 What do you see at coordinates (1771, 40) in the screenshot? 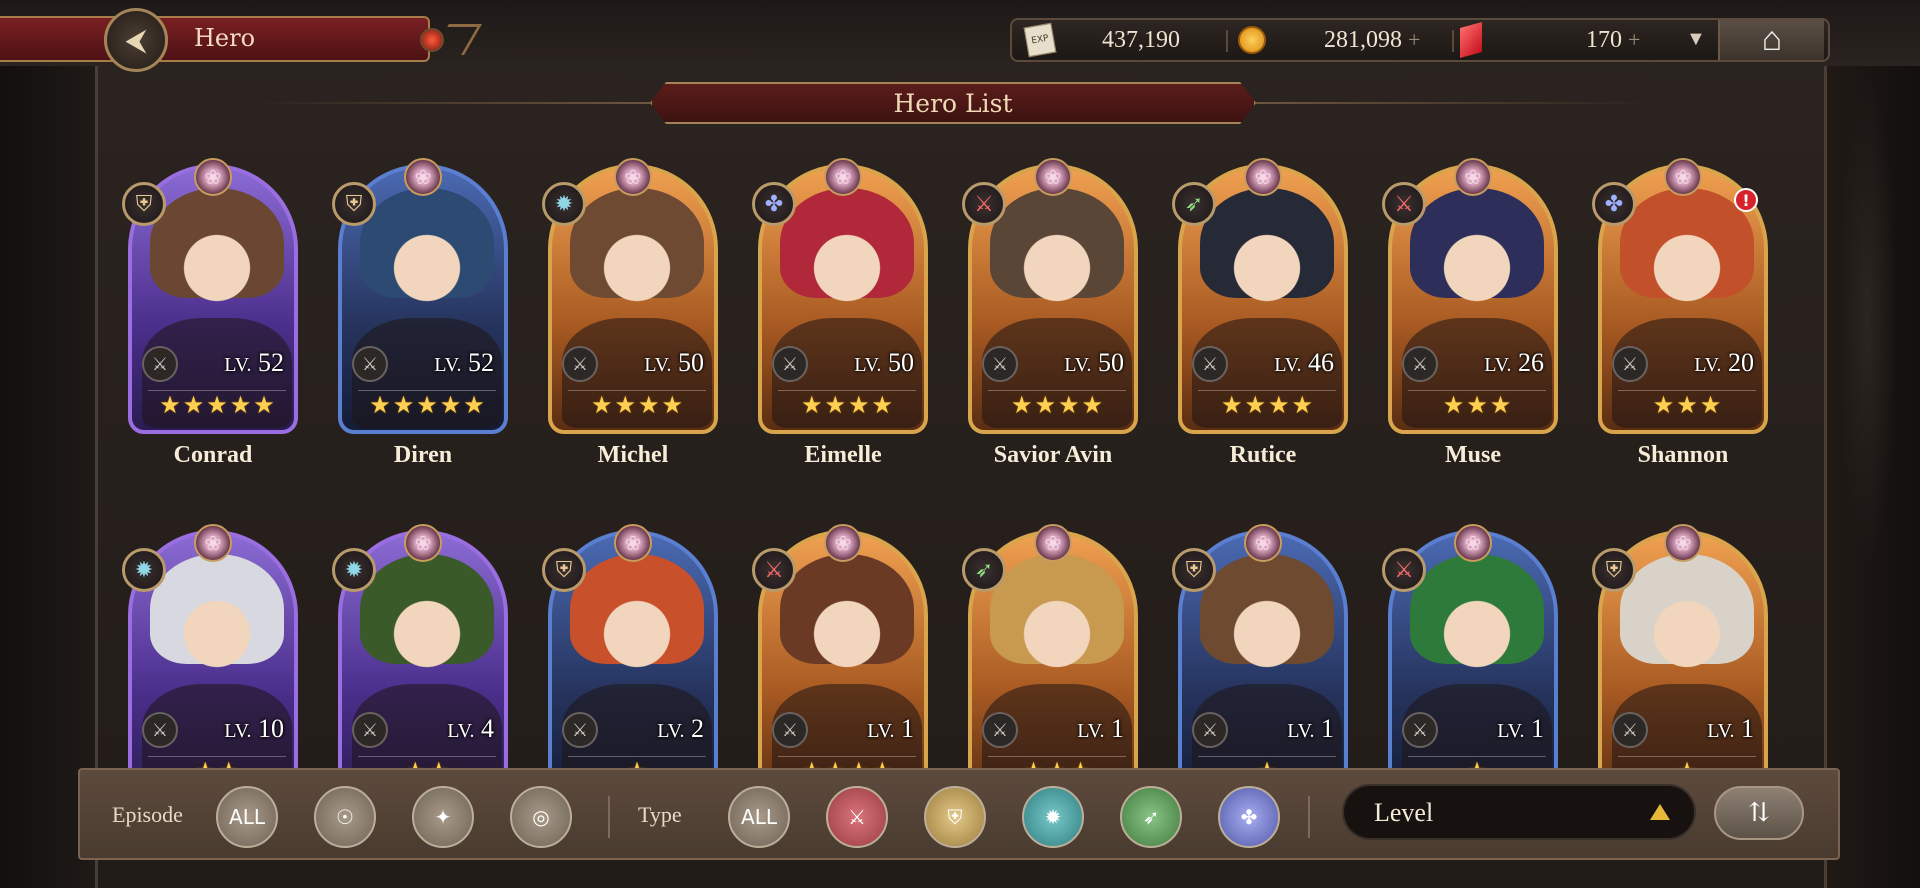
I see `home-button: ⌂` at bounding box center [1771, 40].